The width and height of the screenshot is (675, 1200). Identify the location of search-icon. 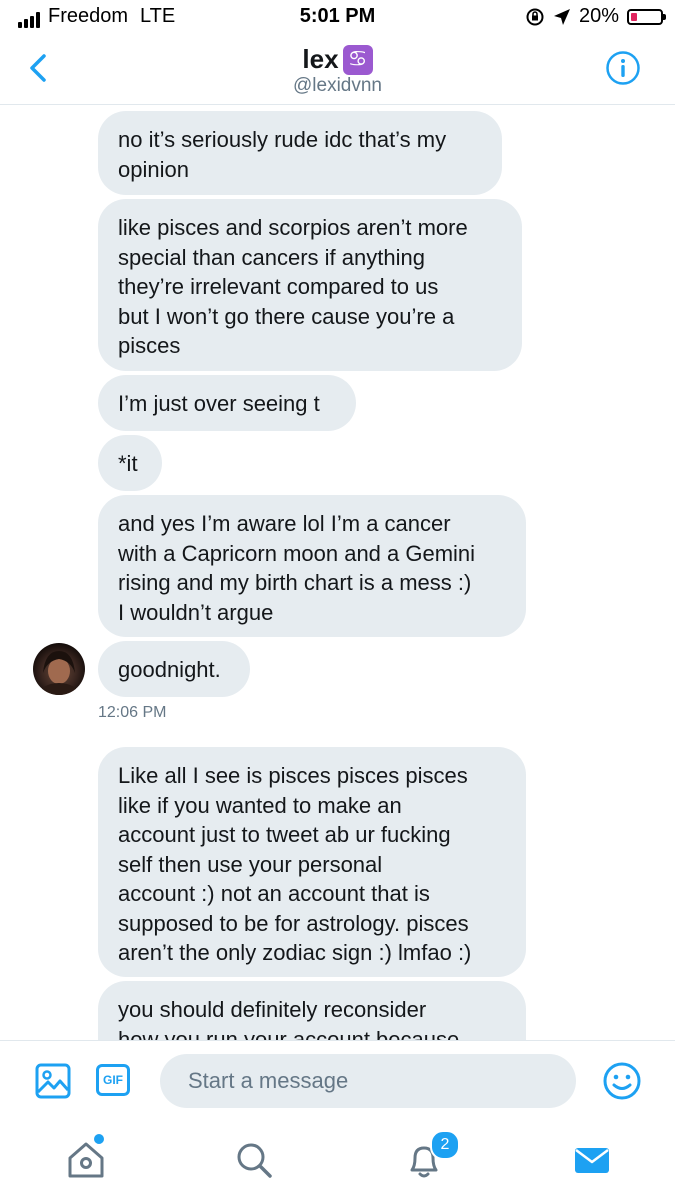
(254, 1160).